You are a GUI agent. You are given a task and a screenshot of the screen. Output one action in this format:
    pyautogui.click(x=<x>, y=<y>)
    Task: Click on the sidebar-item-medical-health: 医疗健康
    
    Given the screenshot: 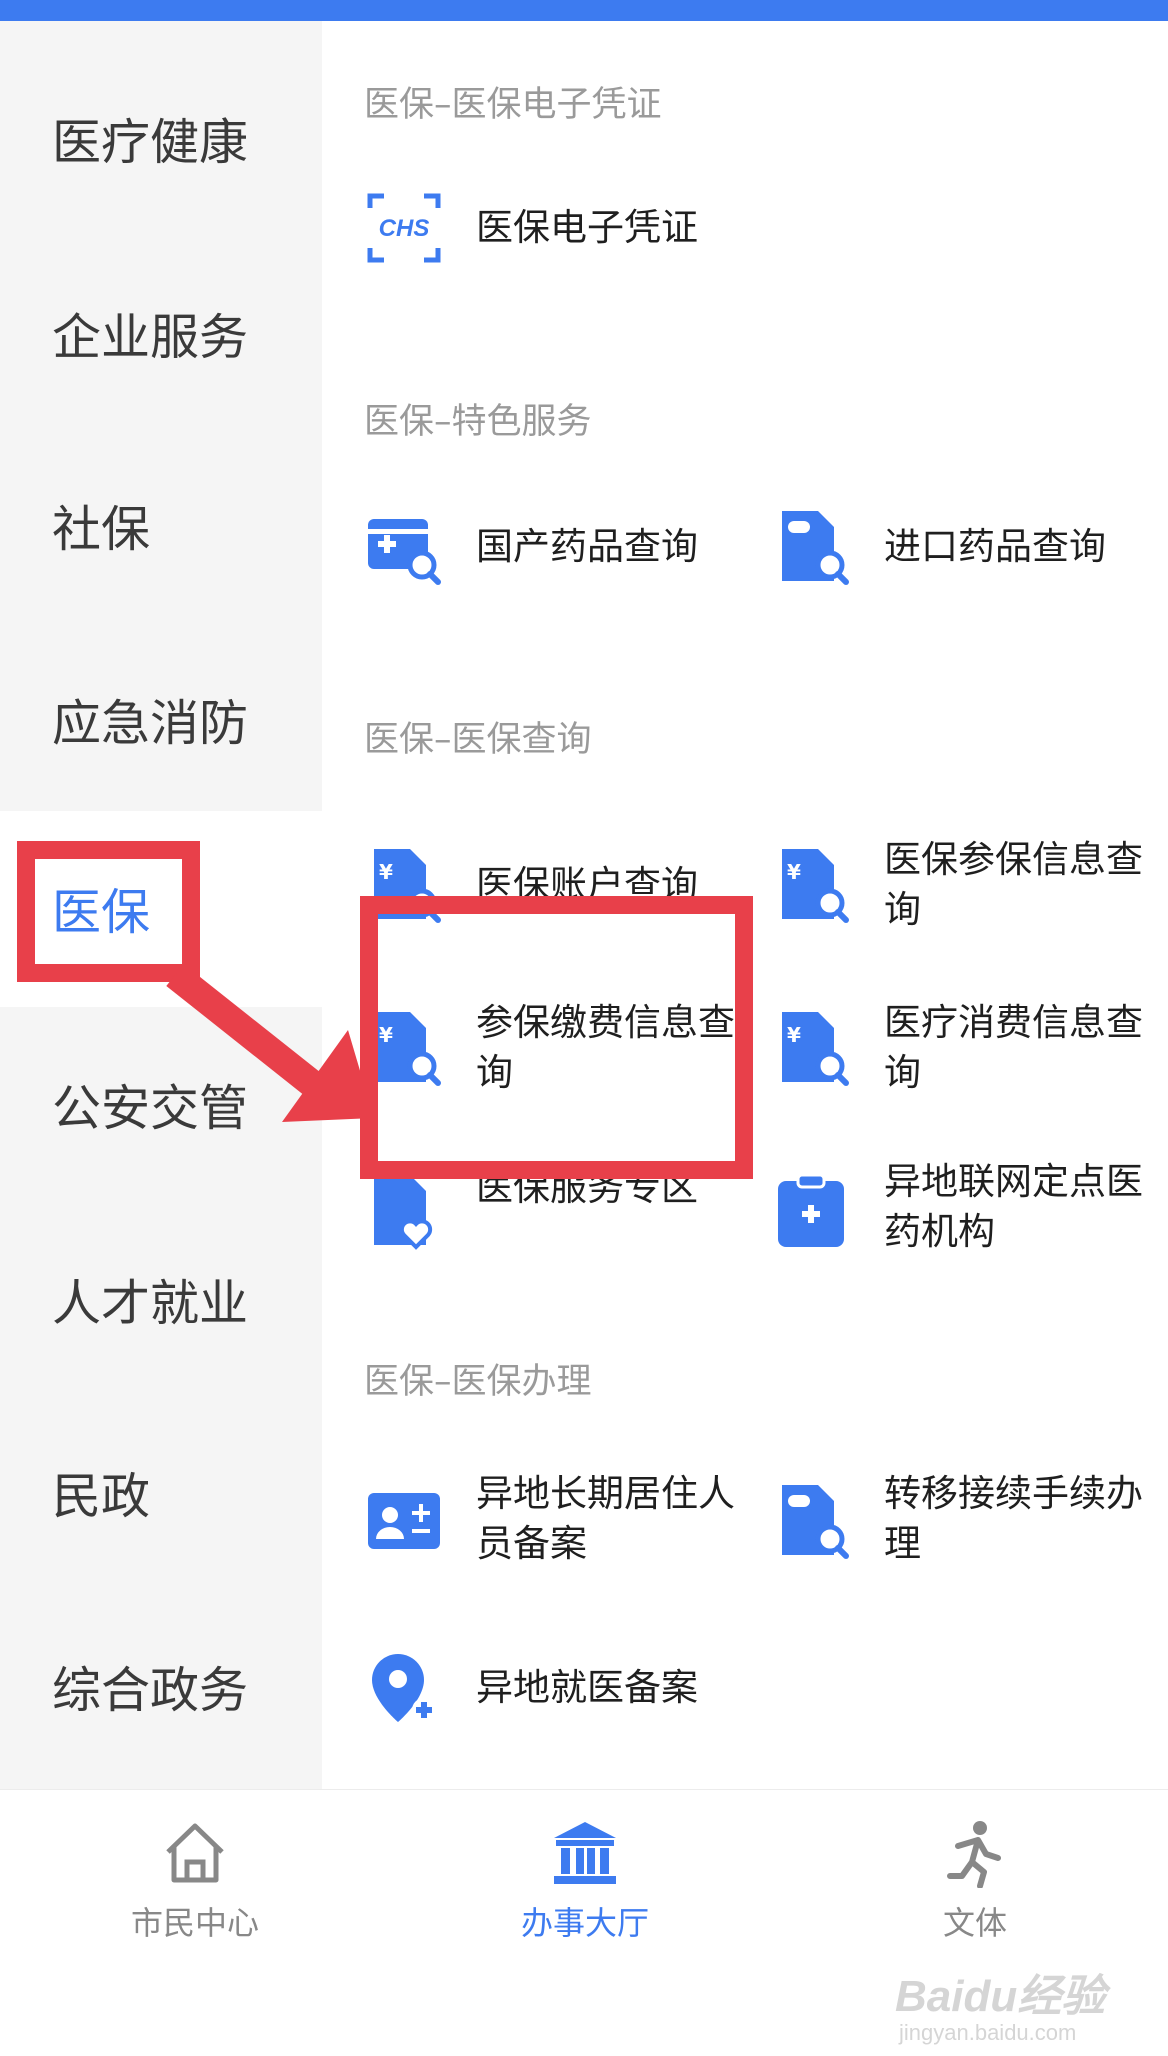 What is the action you would take?
    pyautogui.click(x=150, y=138)
    